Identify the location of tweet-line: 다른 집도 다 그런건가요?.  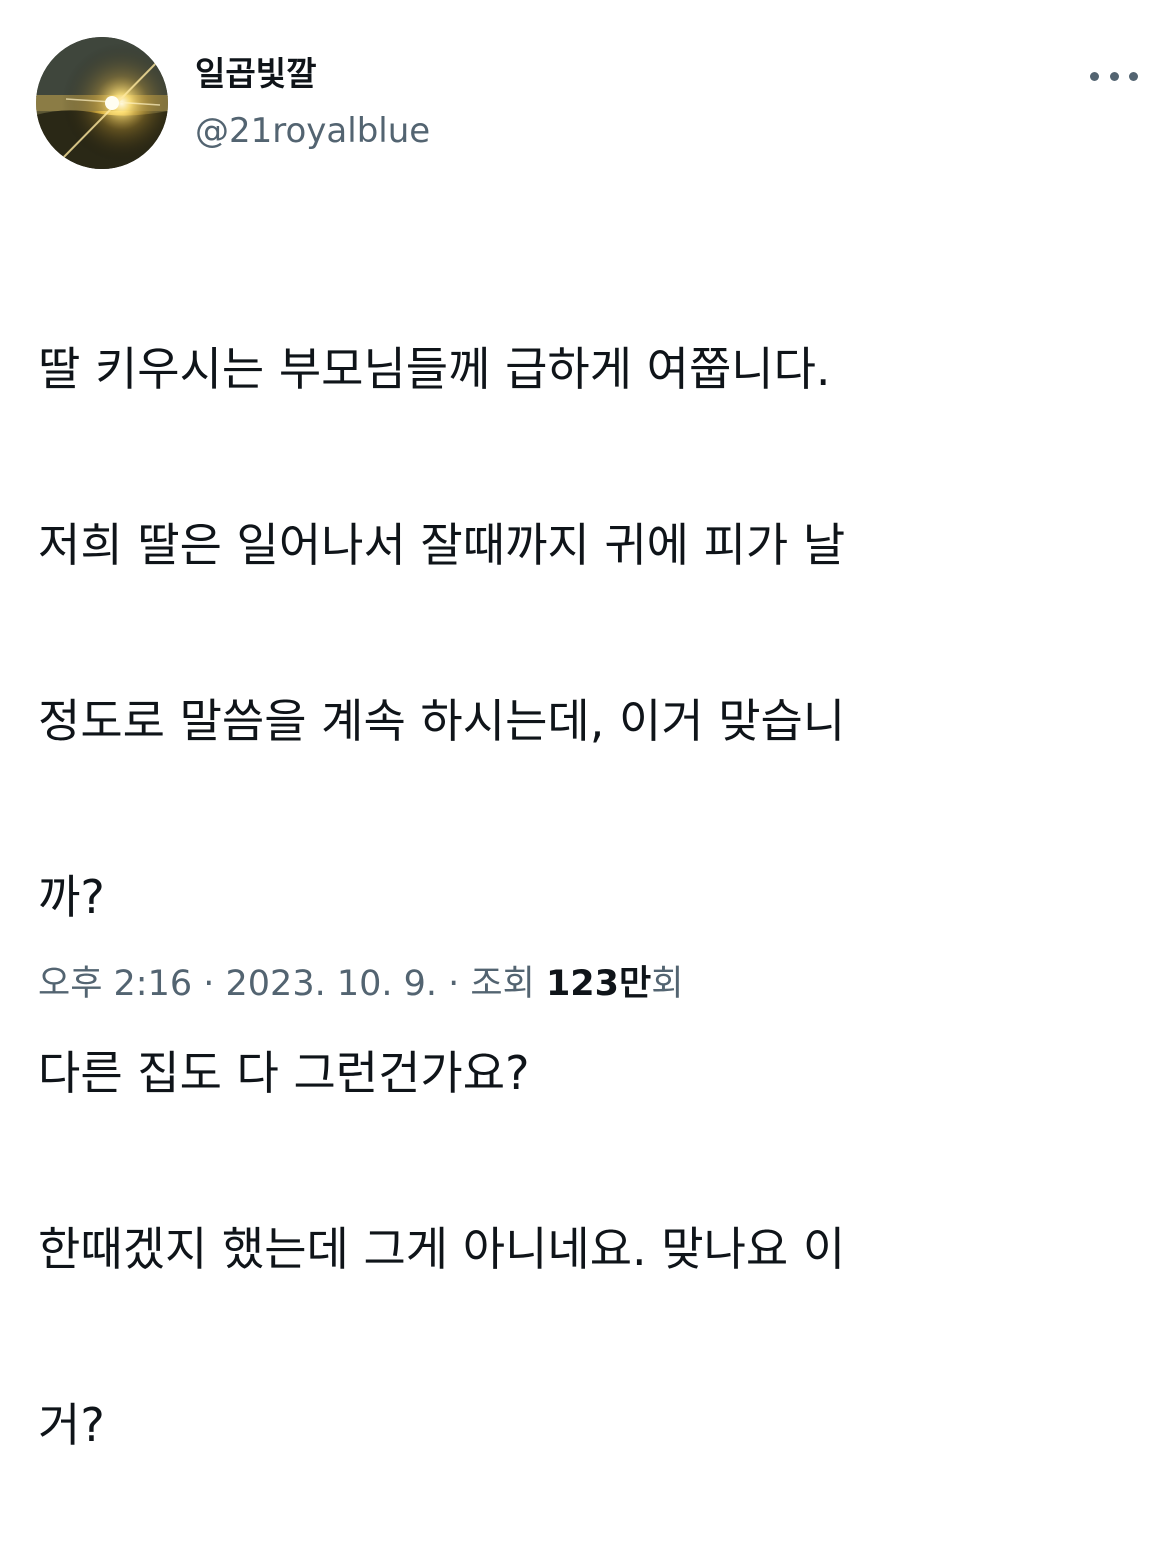
(284, 1073).